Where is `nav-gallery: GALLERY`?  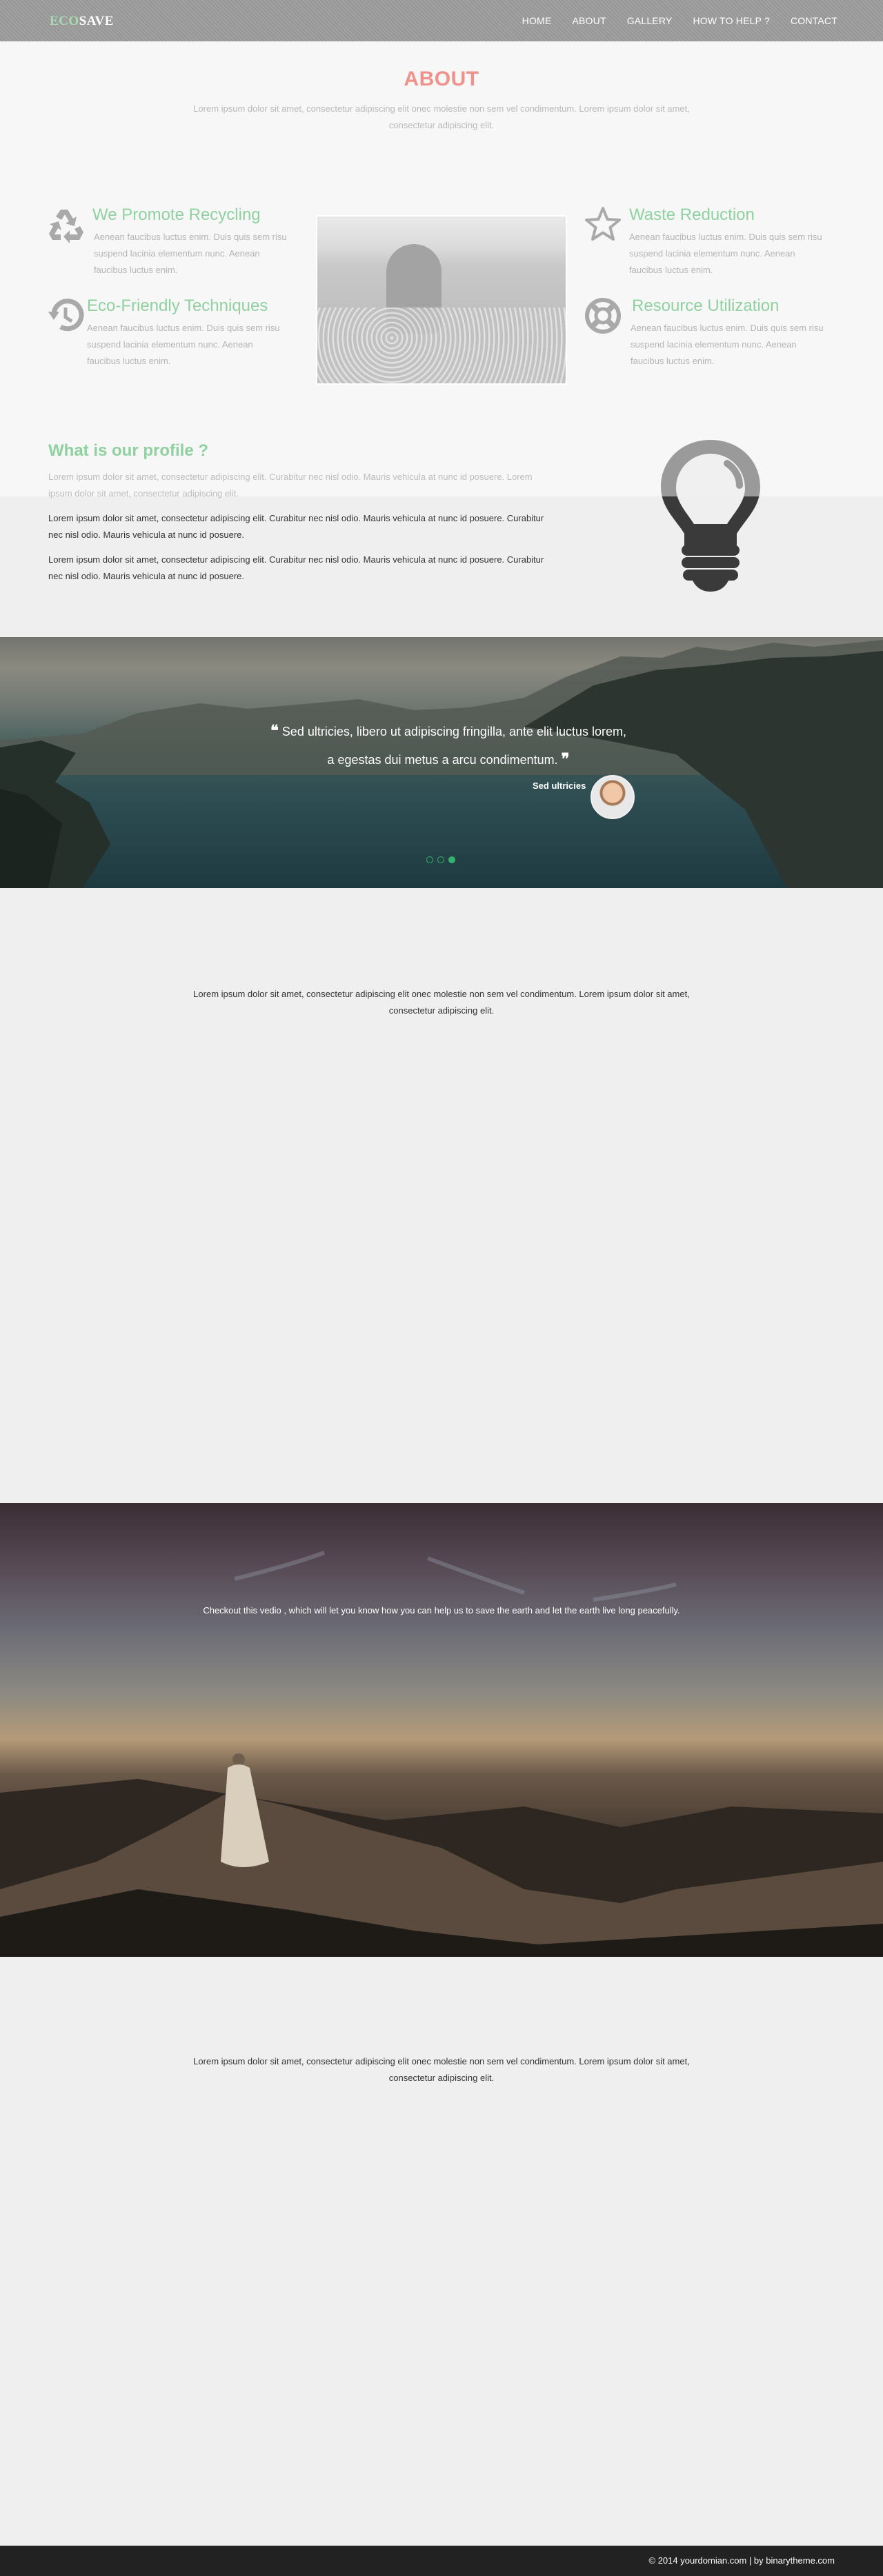 nav-gallery: GALLERY is located at coordinates (650, 20).